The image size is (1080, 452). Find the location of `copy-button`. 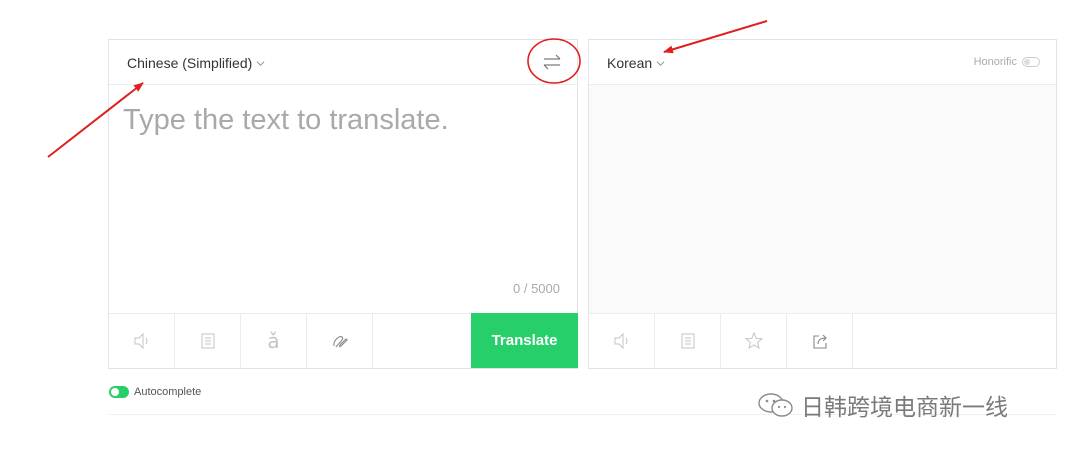

copy-button is located at coordinates (688, 341).